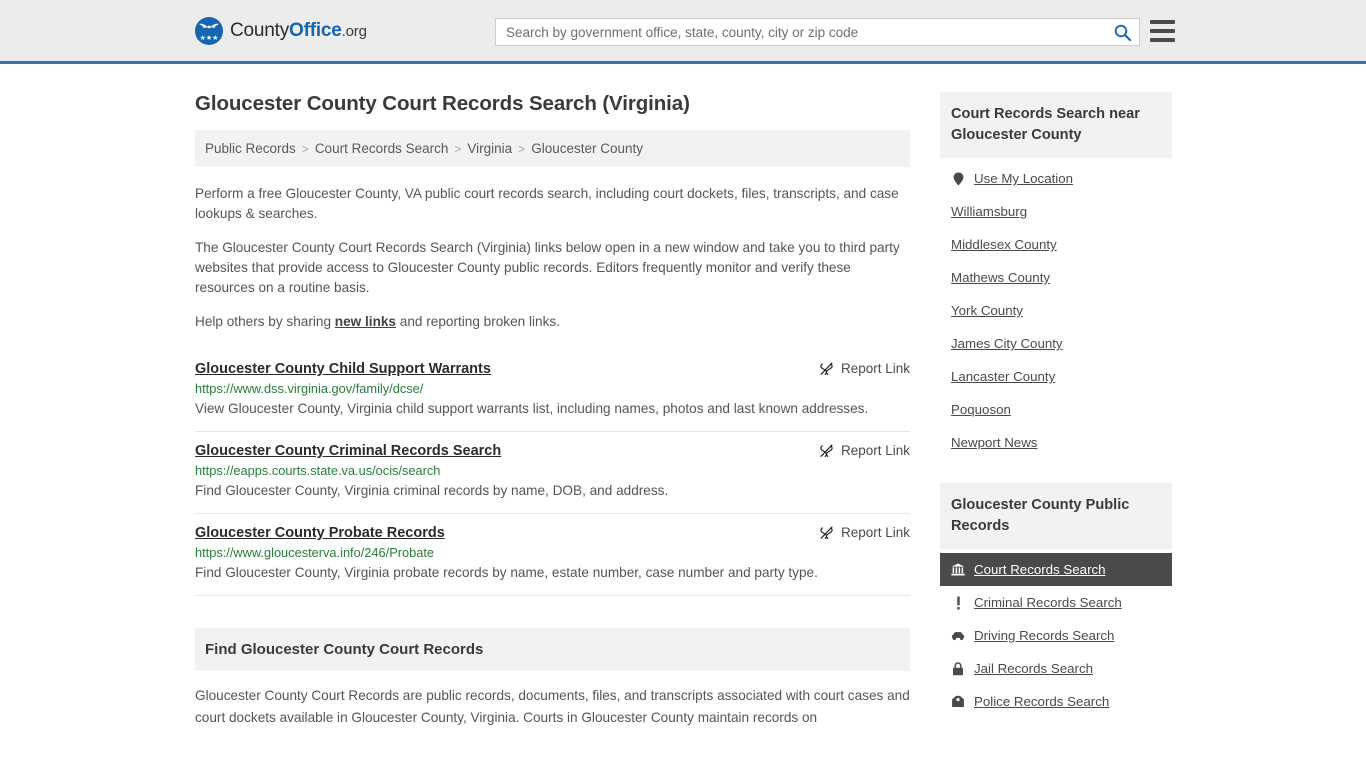 The height and width of the screenshot is (768, 1366). I want to click on sidebar-nearby-link: York County, so click(987, 310).